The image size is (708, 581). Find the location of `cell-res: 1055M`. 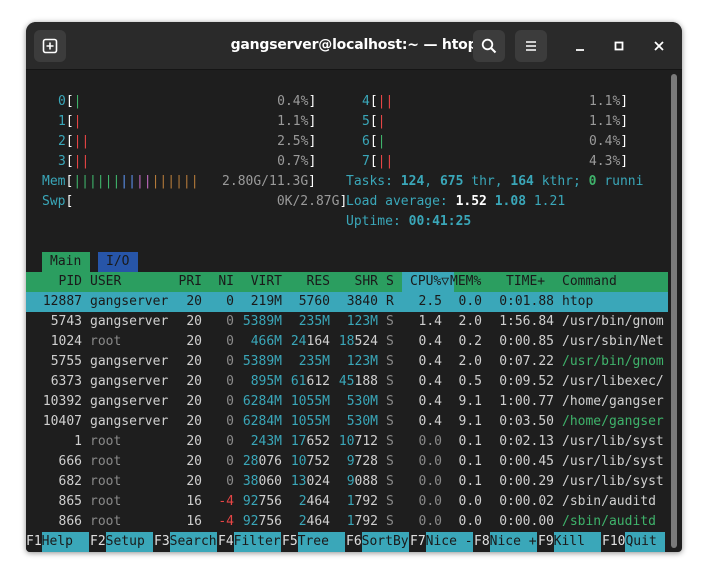

cell-res: 1055M is located at coordinates (310, 421).